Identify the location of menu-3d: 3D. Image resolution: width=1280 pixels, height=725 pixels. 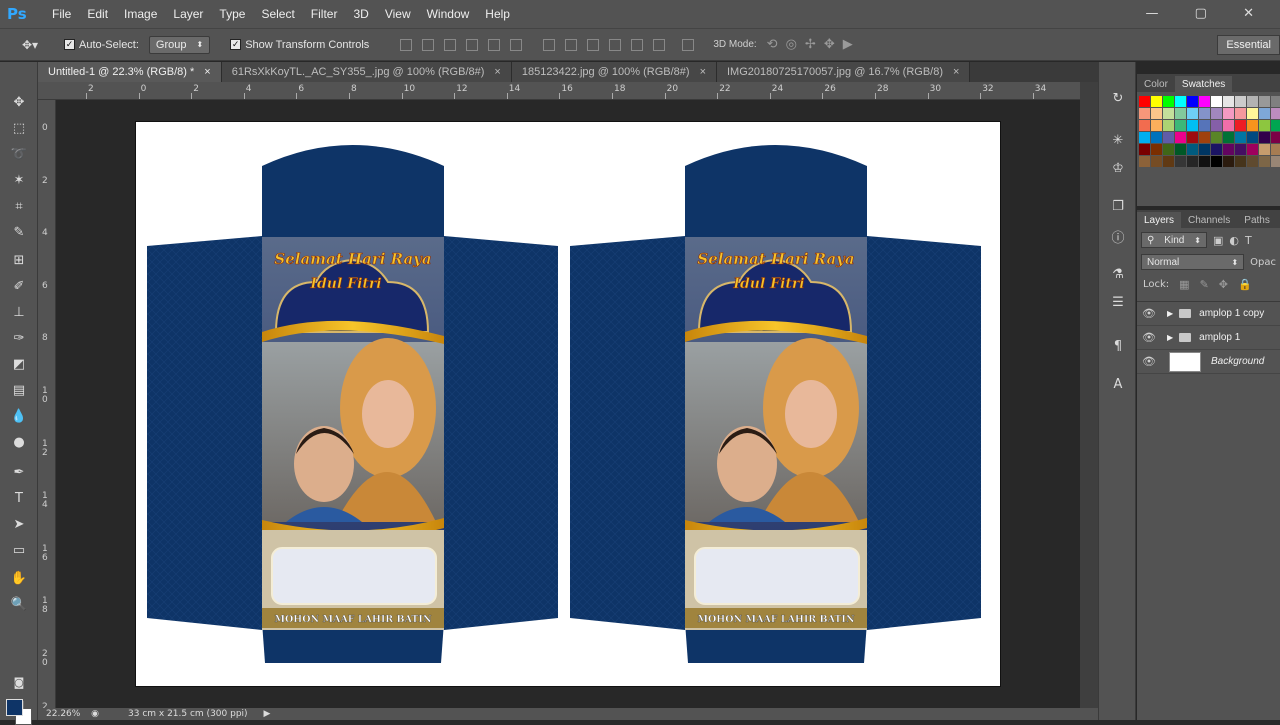
(360, 14).